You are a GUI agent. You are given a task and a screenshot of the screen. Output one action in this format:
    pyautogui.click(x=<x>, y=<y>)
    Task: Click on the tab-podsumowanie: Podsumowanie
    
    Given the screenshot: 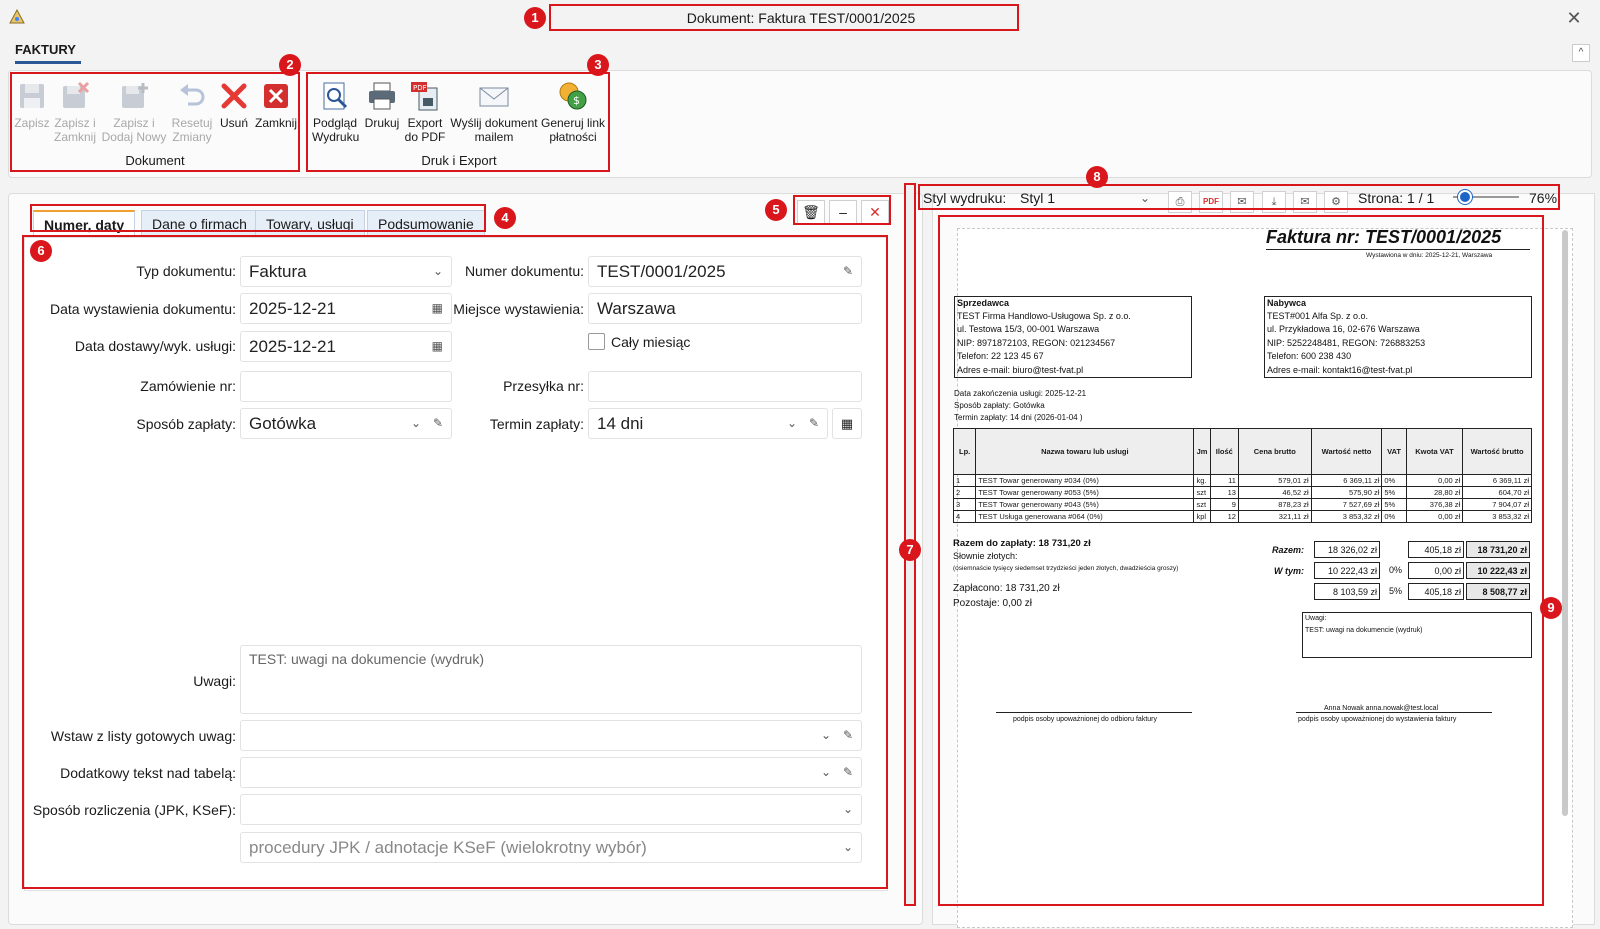 What is the action you would take?
    pyautogui.click(x=426, y=223)
    